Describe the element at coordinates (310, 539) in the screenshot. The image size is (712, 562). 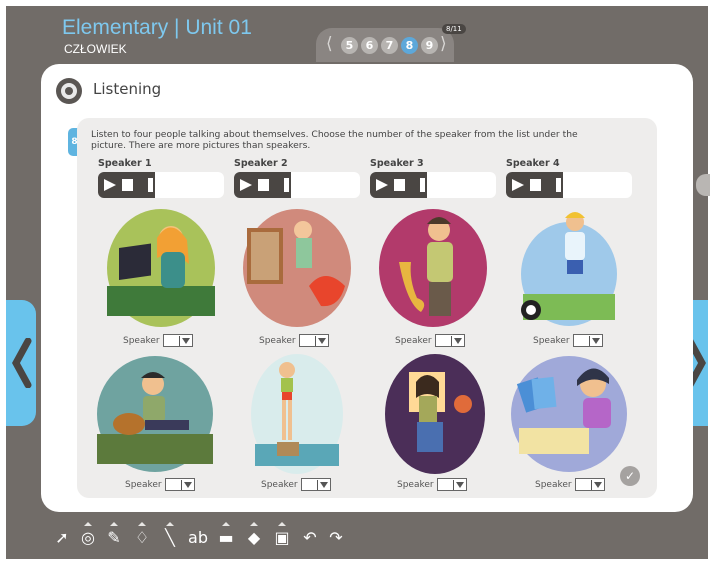
I see `undo-icon: ↶` at that location.